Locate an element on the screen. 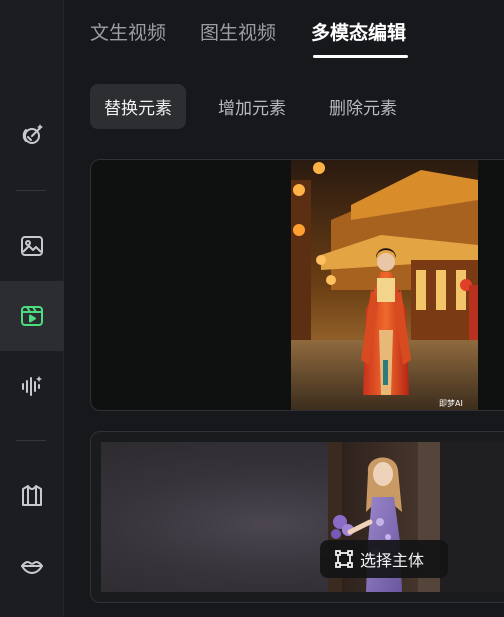 This screenshot has width=504, height=617. sidebar-item-magic is located at coordinates (32, 135).